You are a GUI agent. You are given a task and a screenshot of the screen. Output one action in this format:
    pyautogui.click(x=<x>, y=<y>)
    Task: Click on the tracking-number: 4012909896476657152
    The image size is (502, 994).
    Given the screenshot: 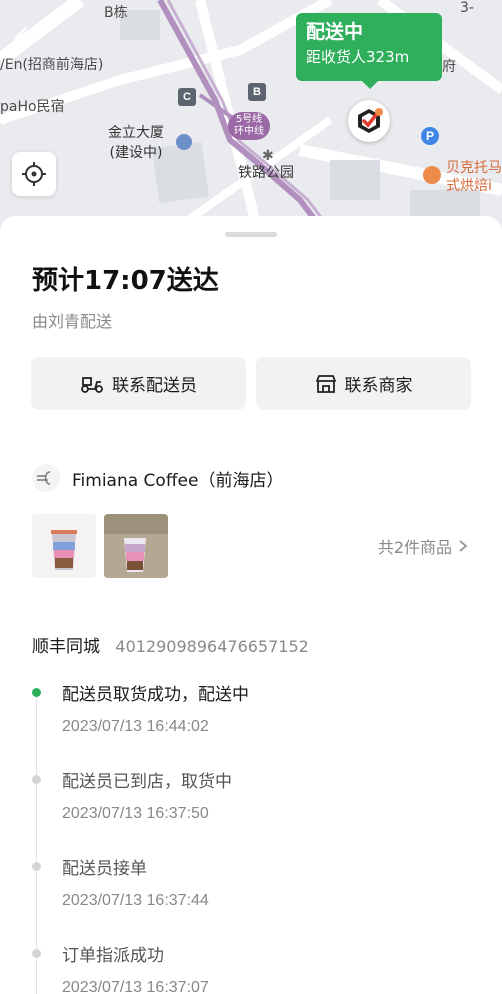 What is the action you would take?
    pyautogui.click(x=211, y=646)
    